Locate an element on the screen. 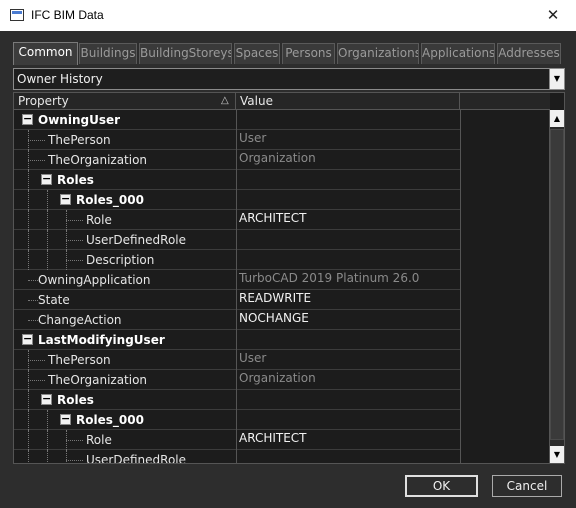  scroll-up-icon: ▲ is located at coordinates (557, 118).